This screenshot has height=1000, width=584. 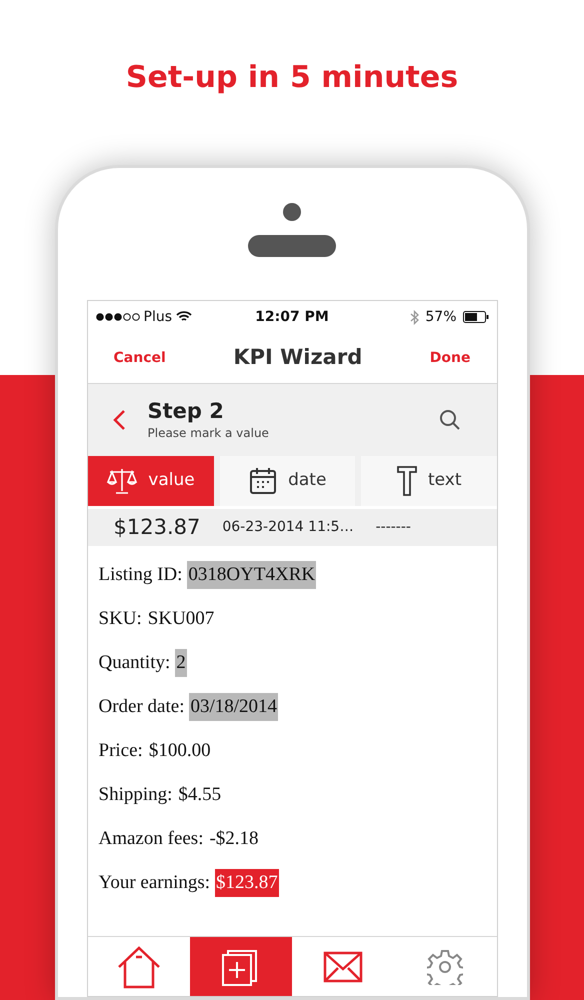 What do you see at coordinates (292, 212) in the screenshot?
I see `camera-icon` at bounding box center [292, 212].